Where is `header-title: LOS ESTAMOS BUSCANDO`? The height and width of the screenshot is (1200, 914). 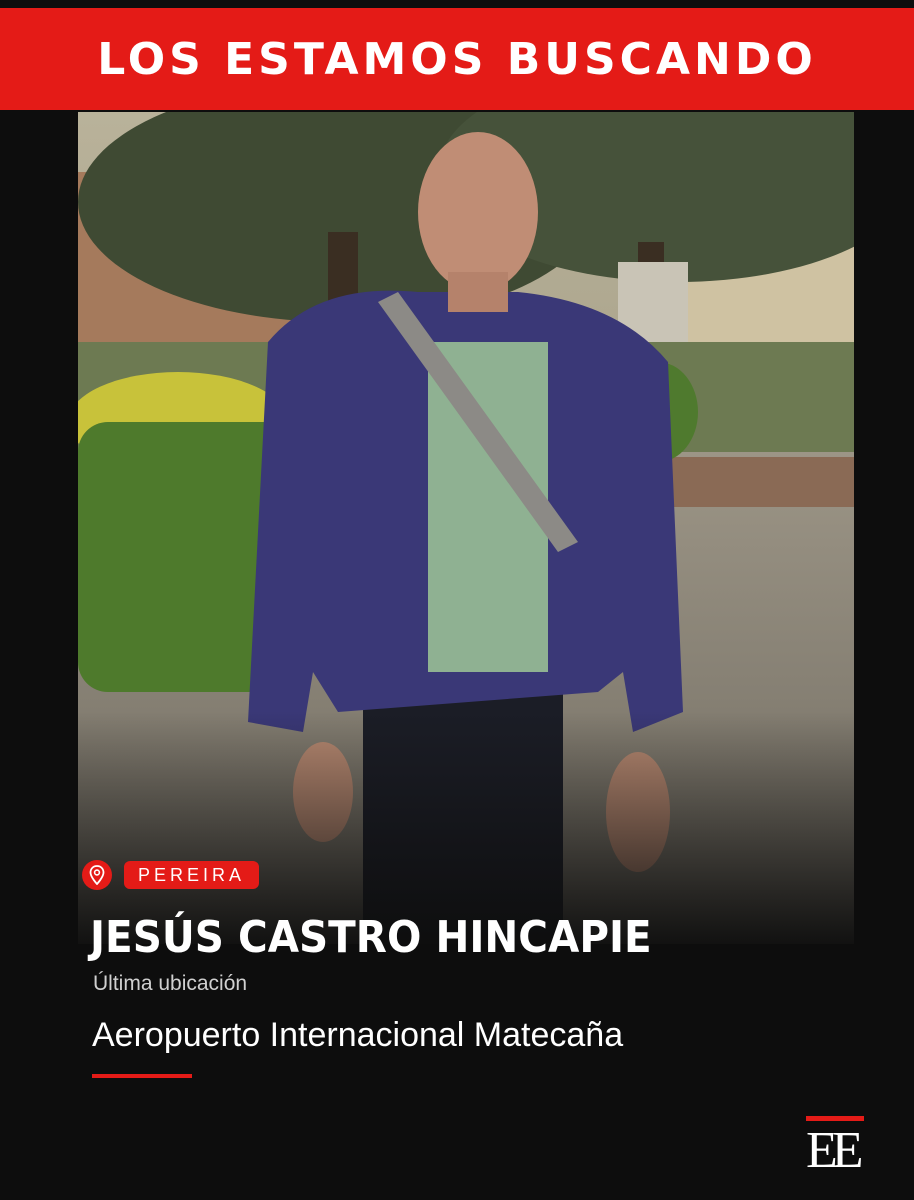 header-title: LOS ESTAMOS BUSCANDO is located at coordinates (457, 59).